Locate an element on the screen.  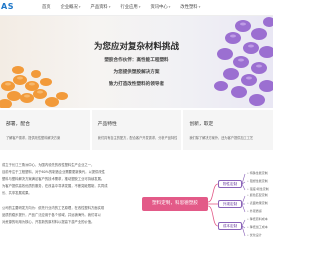
paragraph-line: 成立于长江三角洲中心，为国内领先的改性塑料生产企业之一， is located at coordinates (48, 165).